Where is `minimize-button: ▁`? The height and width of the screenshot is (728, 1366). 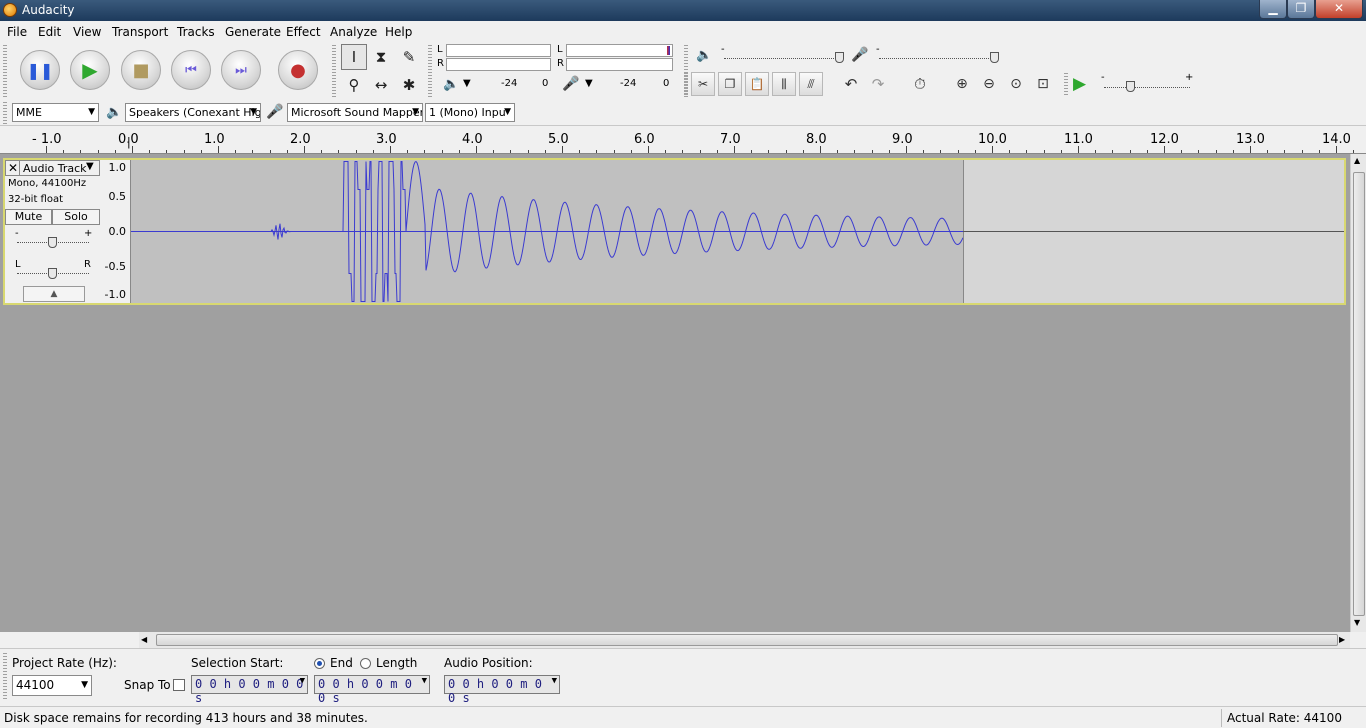
minimize-button: ▁ is located at coordinates (1273, 9).